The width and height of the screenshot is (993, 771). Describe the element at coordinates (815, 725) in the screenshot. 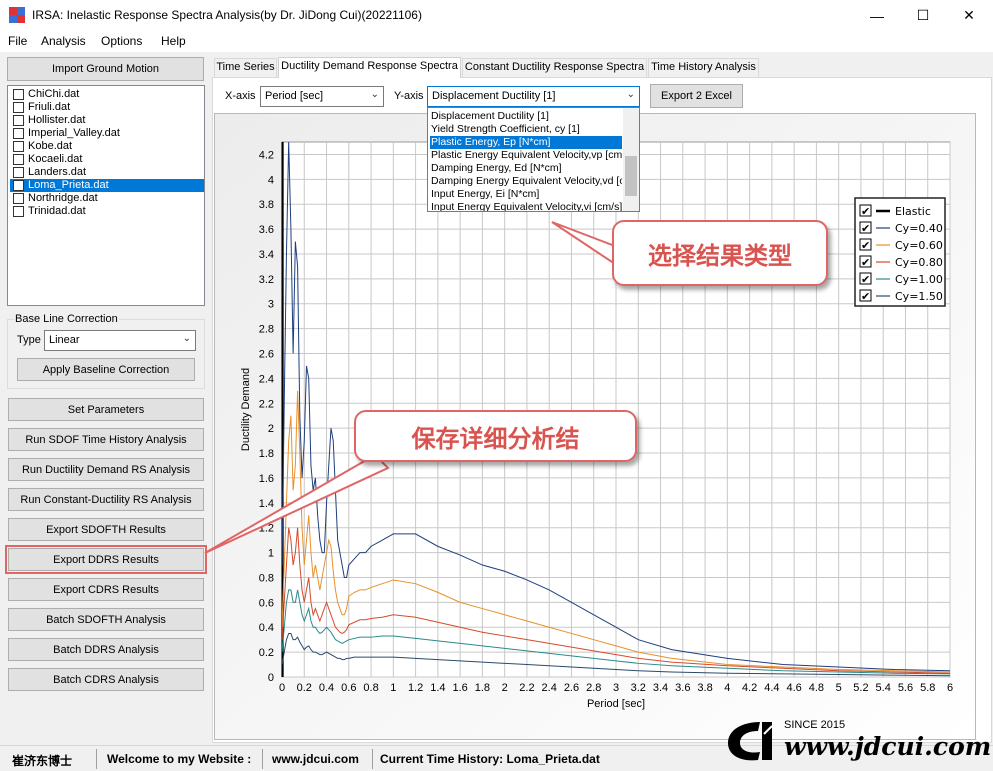

I see `brand-since: SINCE 2015` at that location.